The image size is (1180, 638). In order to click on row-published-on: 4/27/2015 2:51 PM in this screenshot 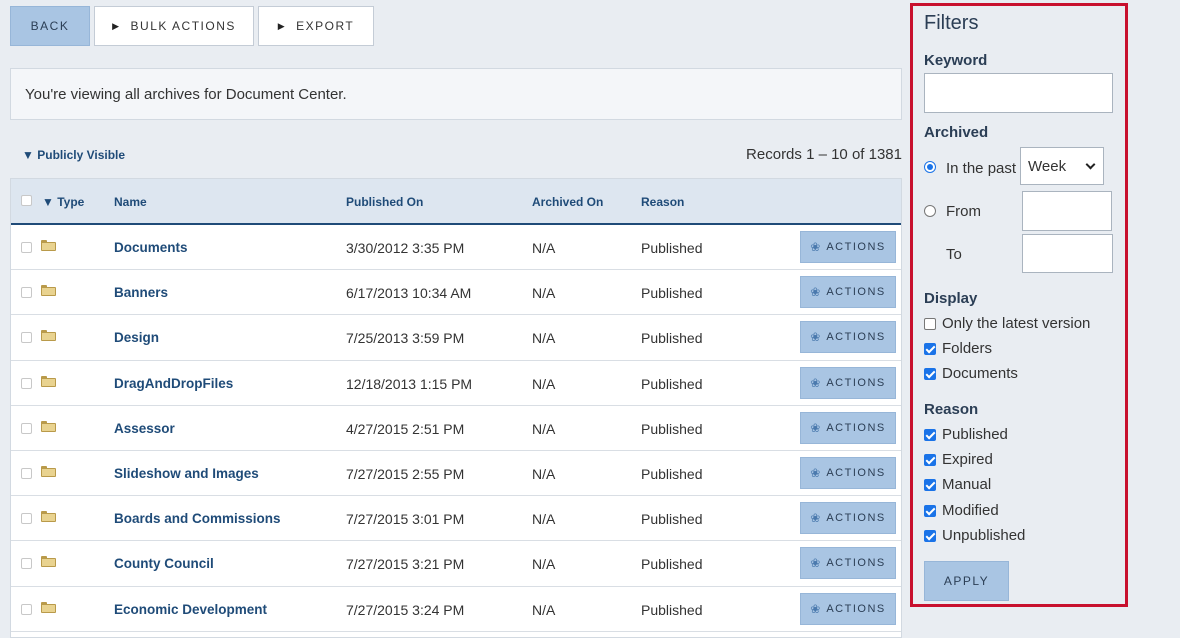, I will do `click(405, 428)`.